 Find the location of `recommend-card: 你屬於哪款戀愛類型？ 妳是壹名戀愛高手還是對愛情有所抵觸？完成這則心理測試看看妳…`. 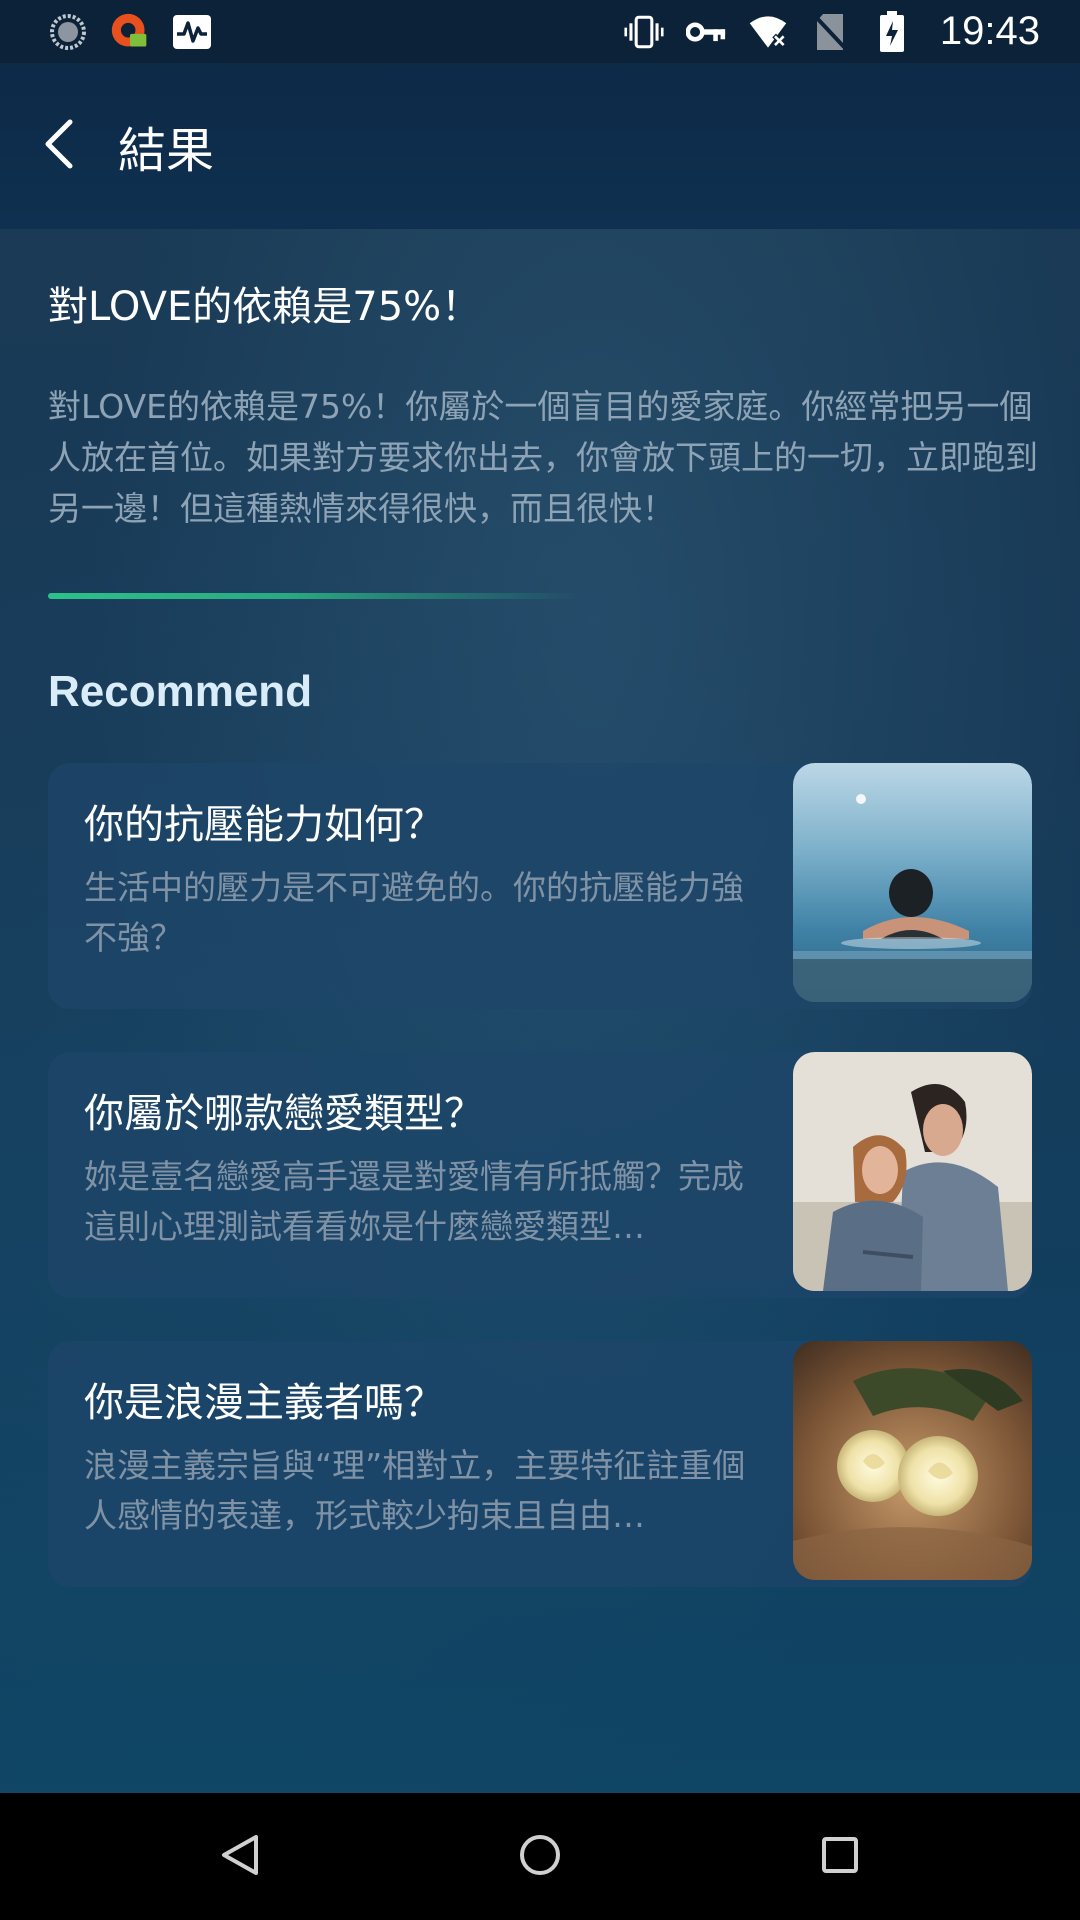

recommend-card: 你屬於哪款戀愛類型？ 妳是壹名戀愛高手還是對愛情有所抵觸？完成這則心理測試看看妳… is located at coordinates (540, 1175).